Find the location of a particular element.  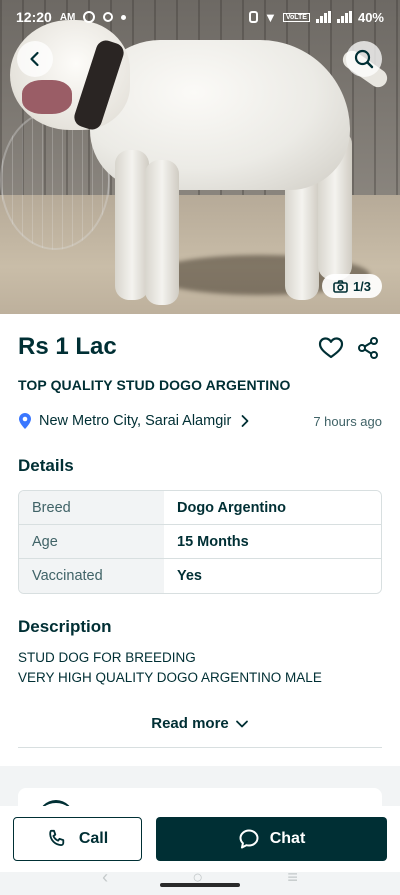

search-icon is located at coordinates (364, 59).